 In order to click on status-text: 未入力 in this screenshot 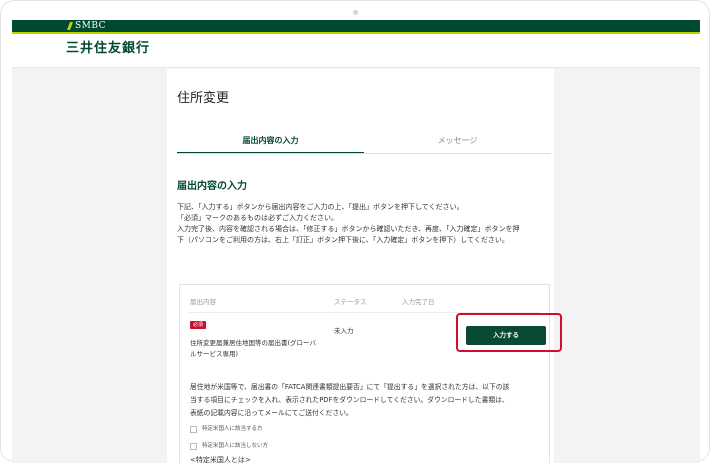, I will do `click(344, 331)`.